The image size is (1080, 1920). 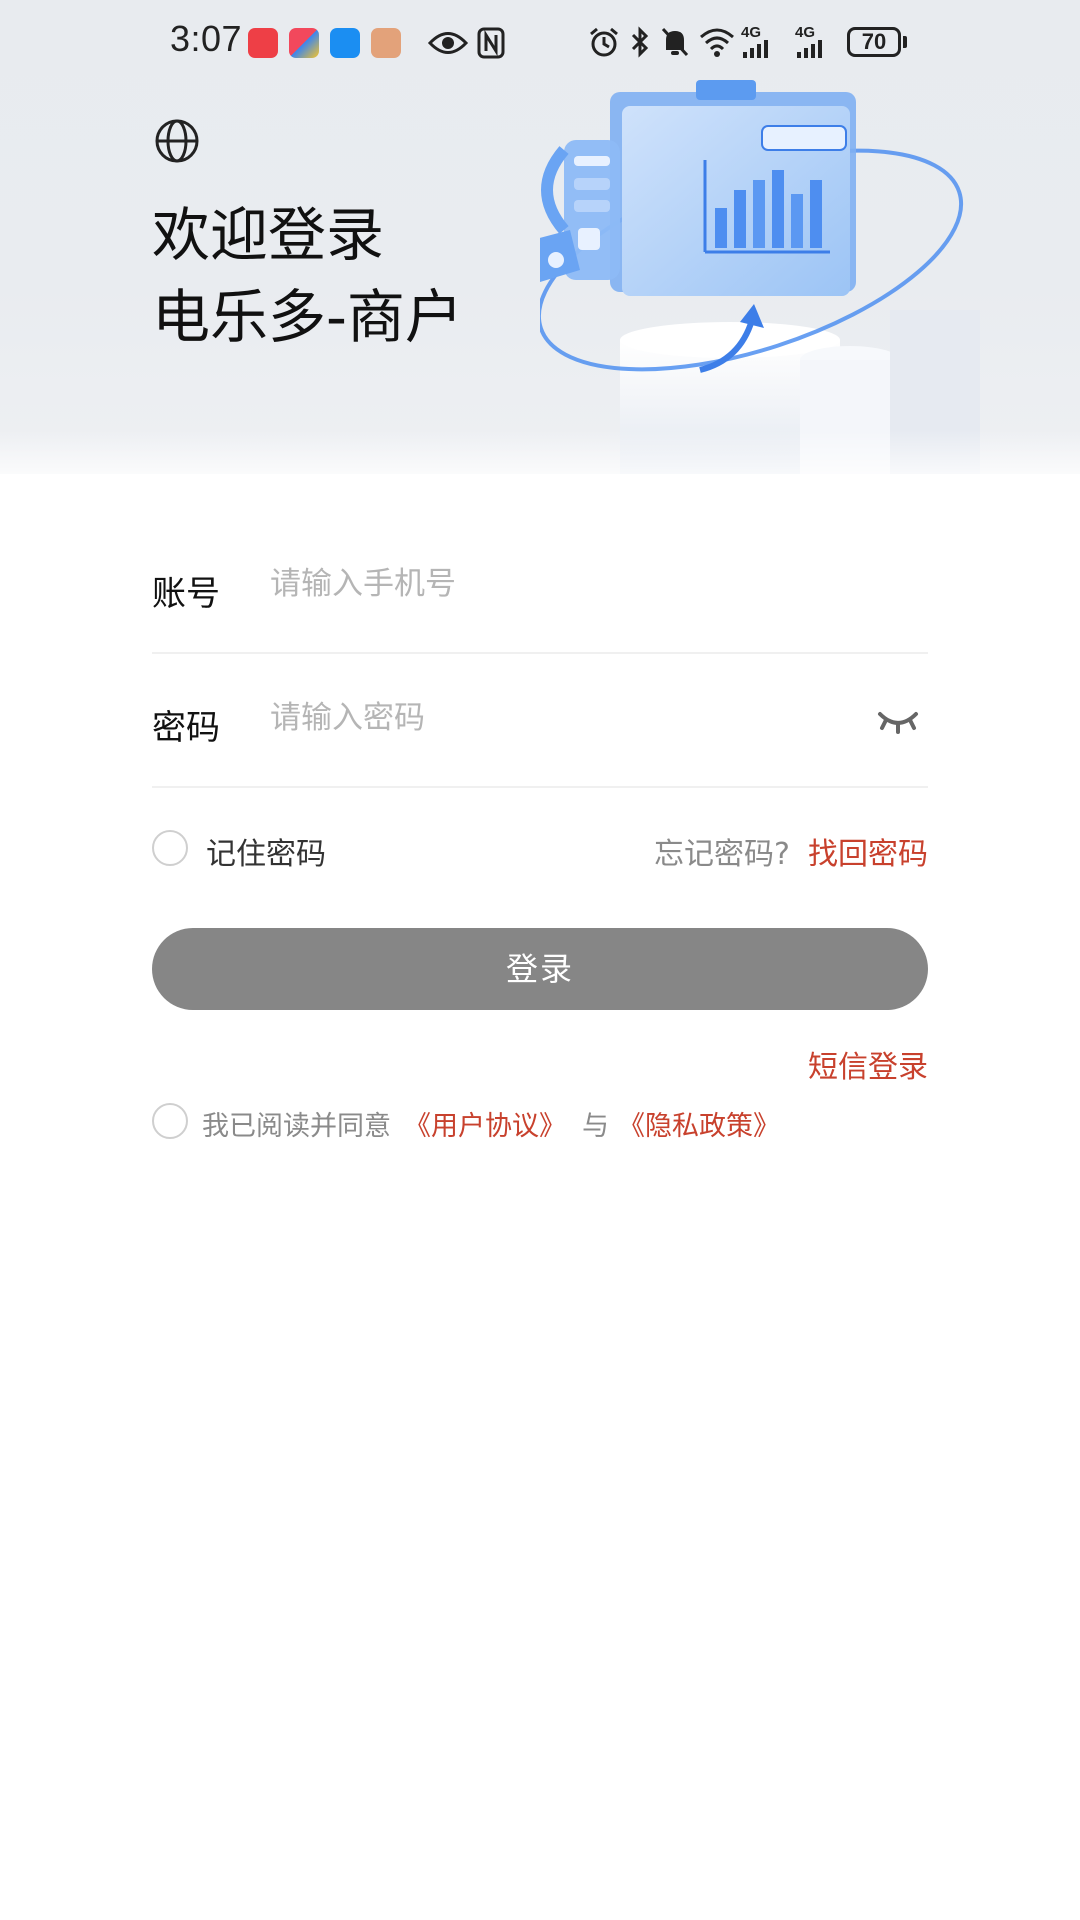 I want to click on agreement-prefix: 我已阅读并同意, so click(x=296, y=1126).